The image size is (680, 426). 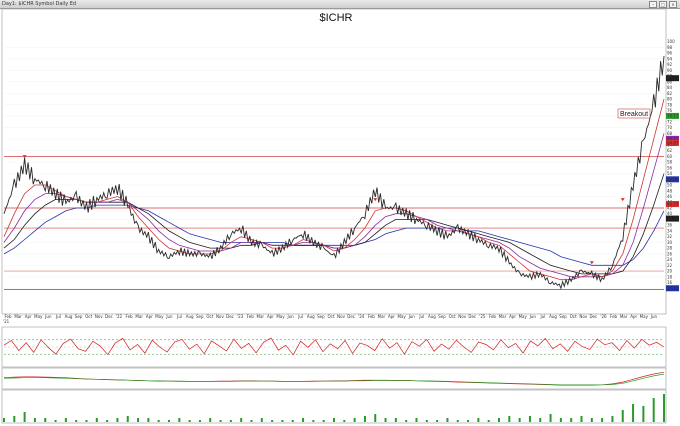 What do you see at coordinates (670, 282) in the screenshot?
I see `price-tick-label: 16` at bounding box center [670, 282].